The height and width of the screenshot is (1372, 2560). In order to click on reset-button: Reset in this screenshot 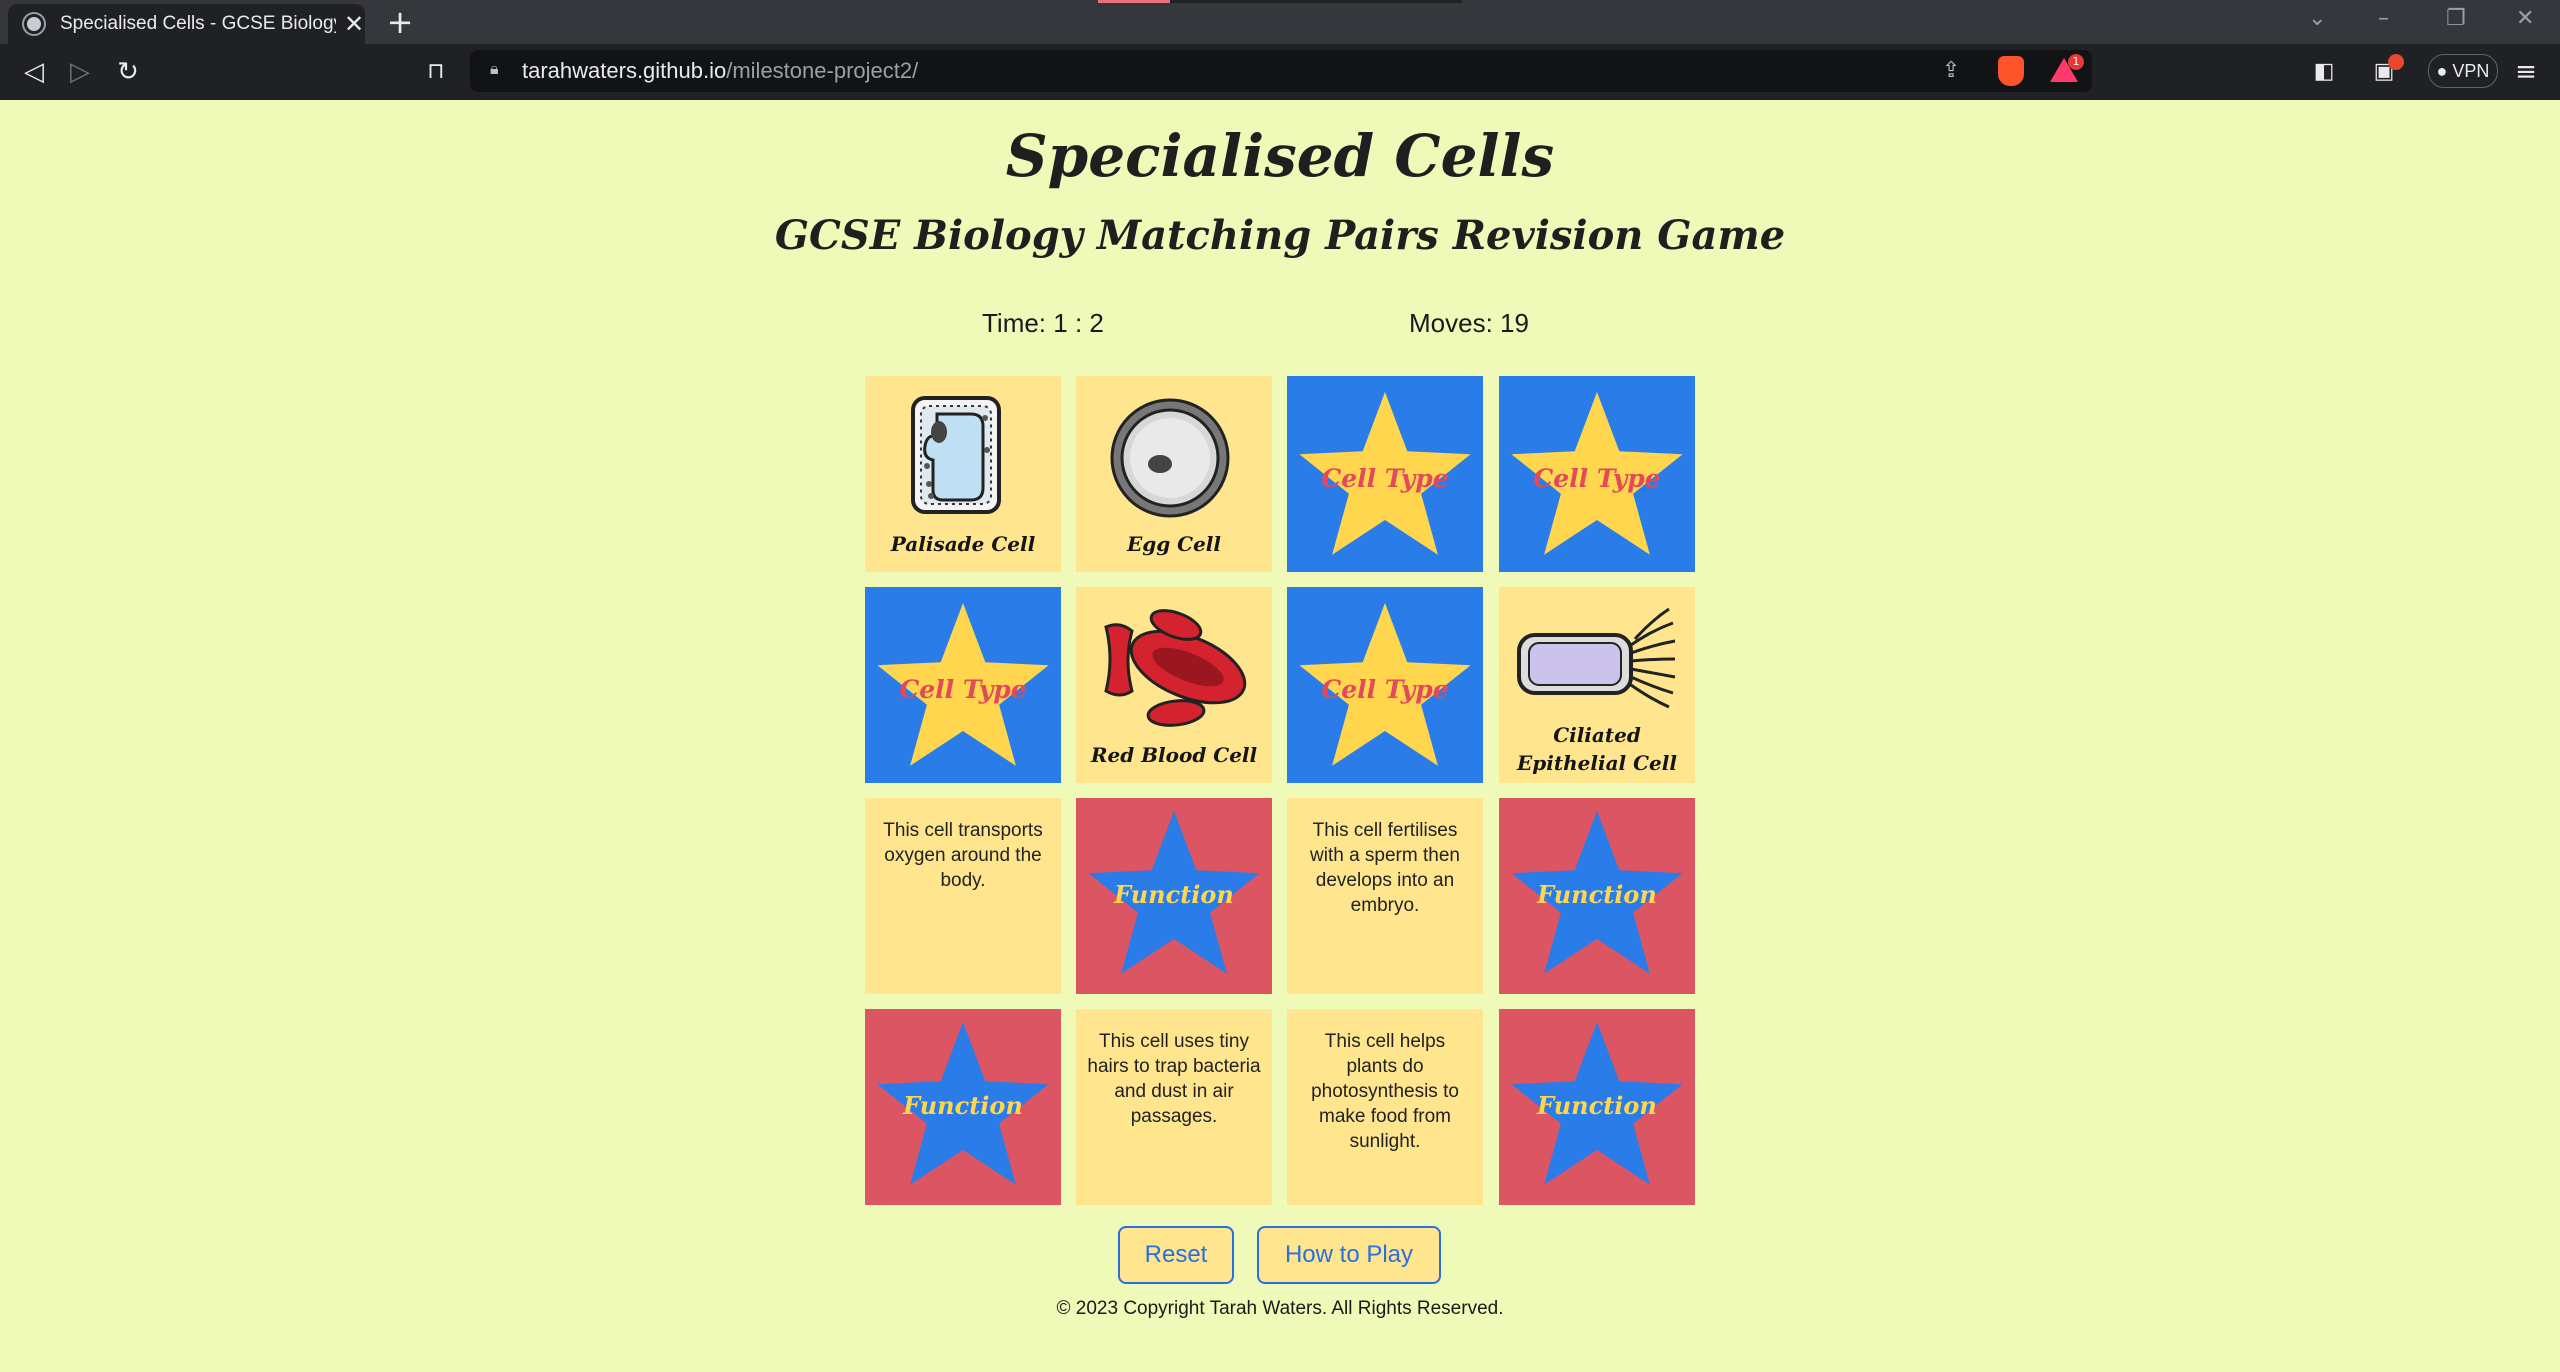, I will do `click(1176, 1255)`.